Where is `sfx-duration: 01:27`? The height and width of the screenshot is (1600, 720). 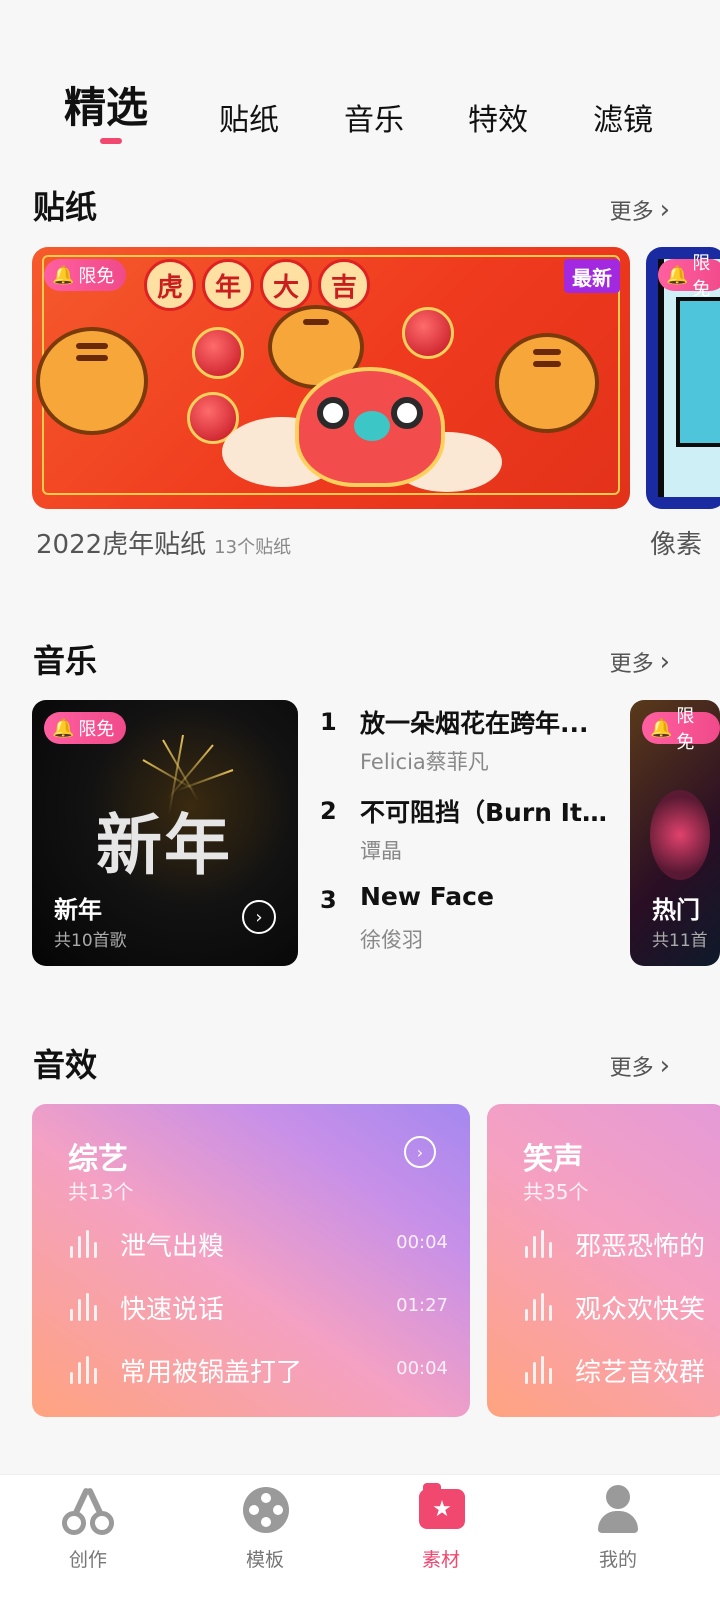
sfx-duration: 01:27 is located at coordinates (422, 1305).